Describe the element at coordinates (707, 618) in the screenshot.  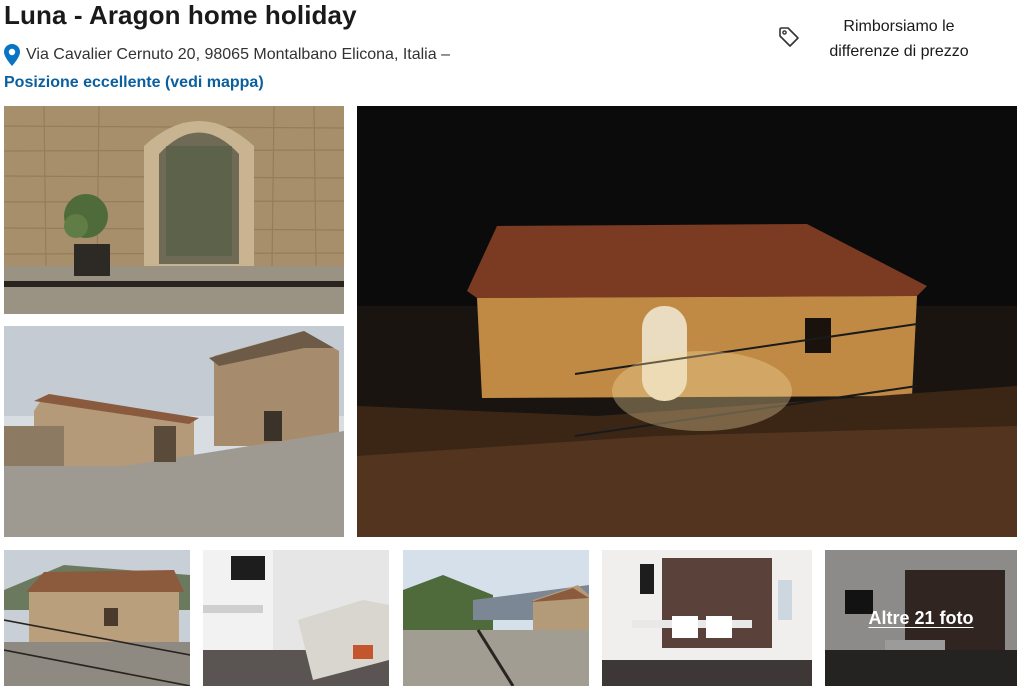
I see `dining-room-photo` at that location.